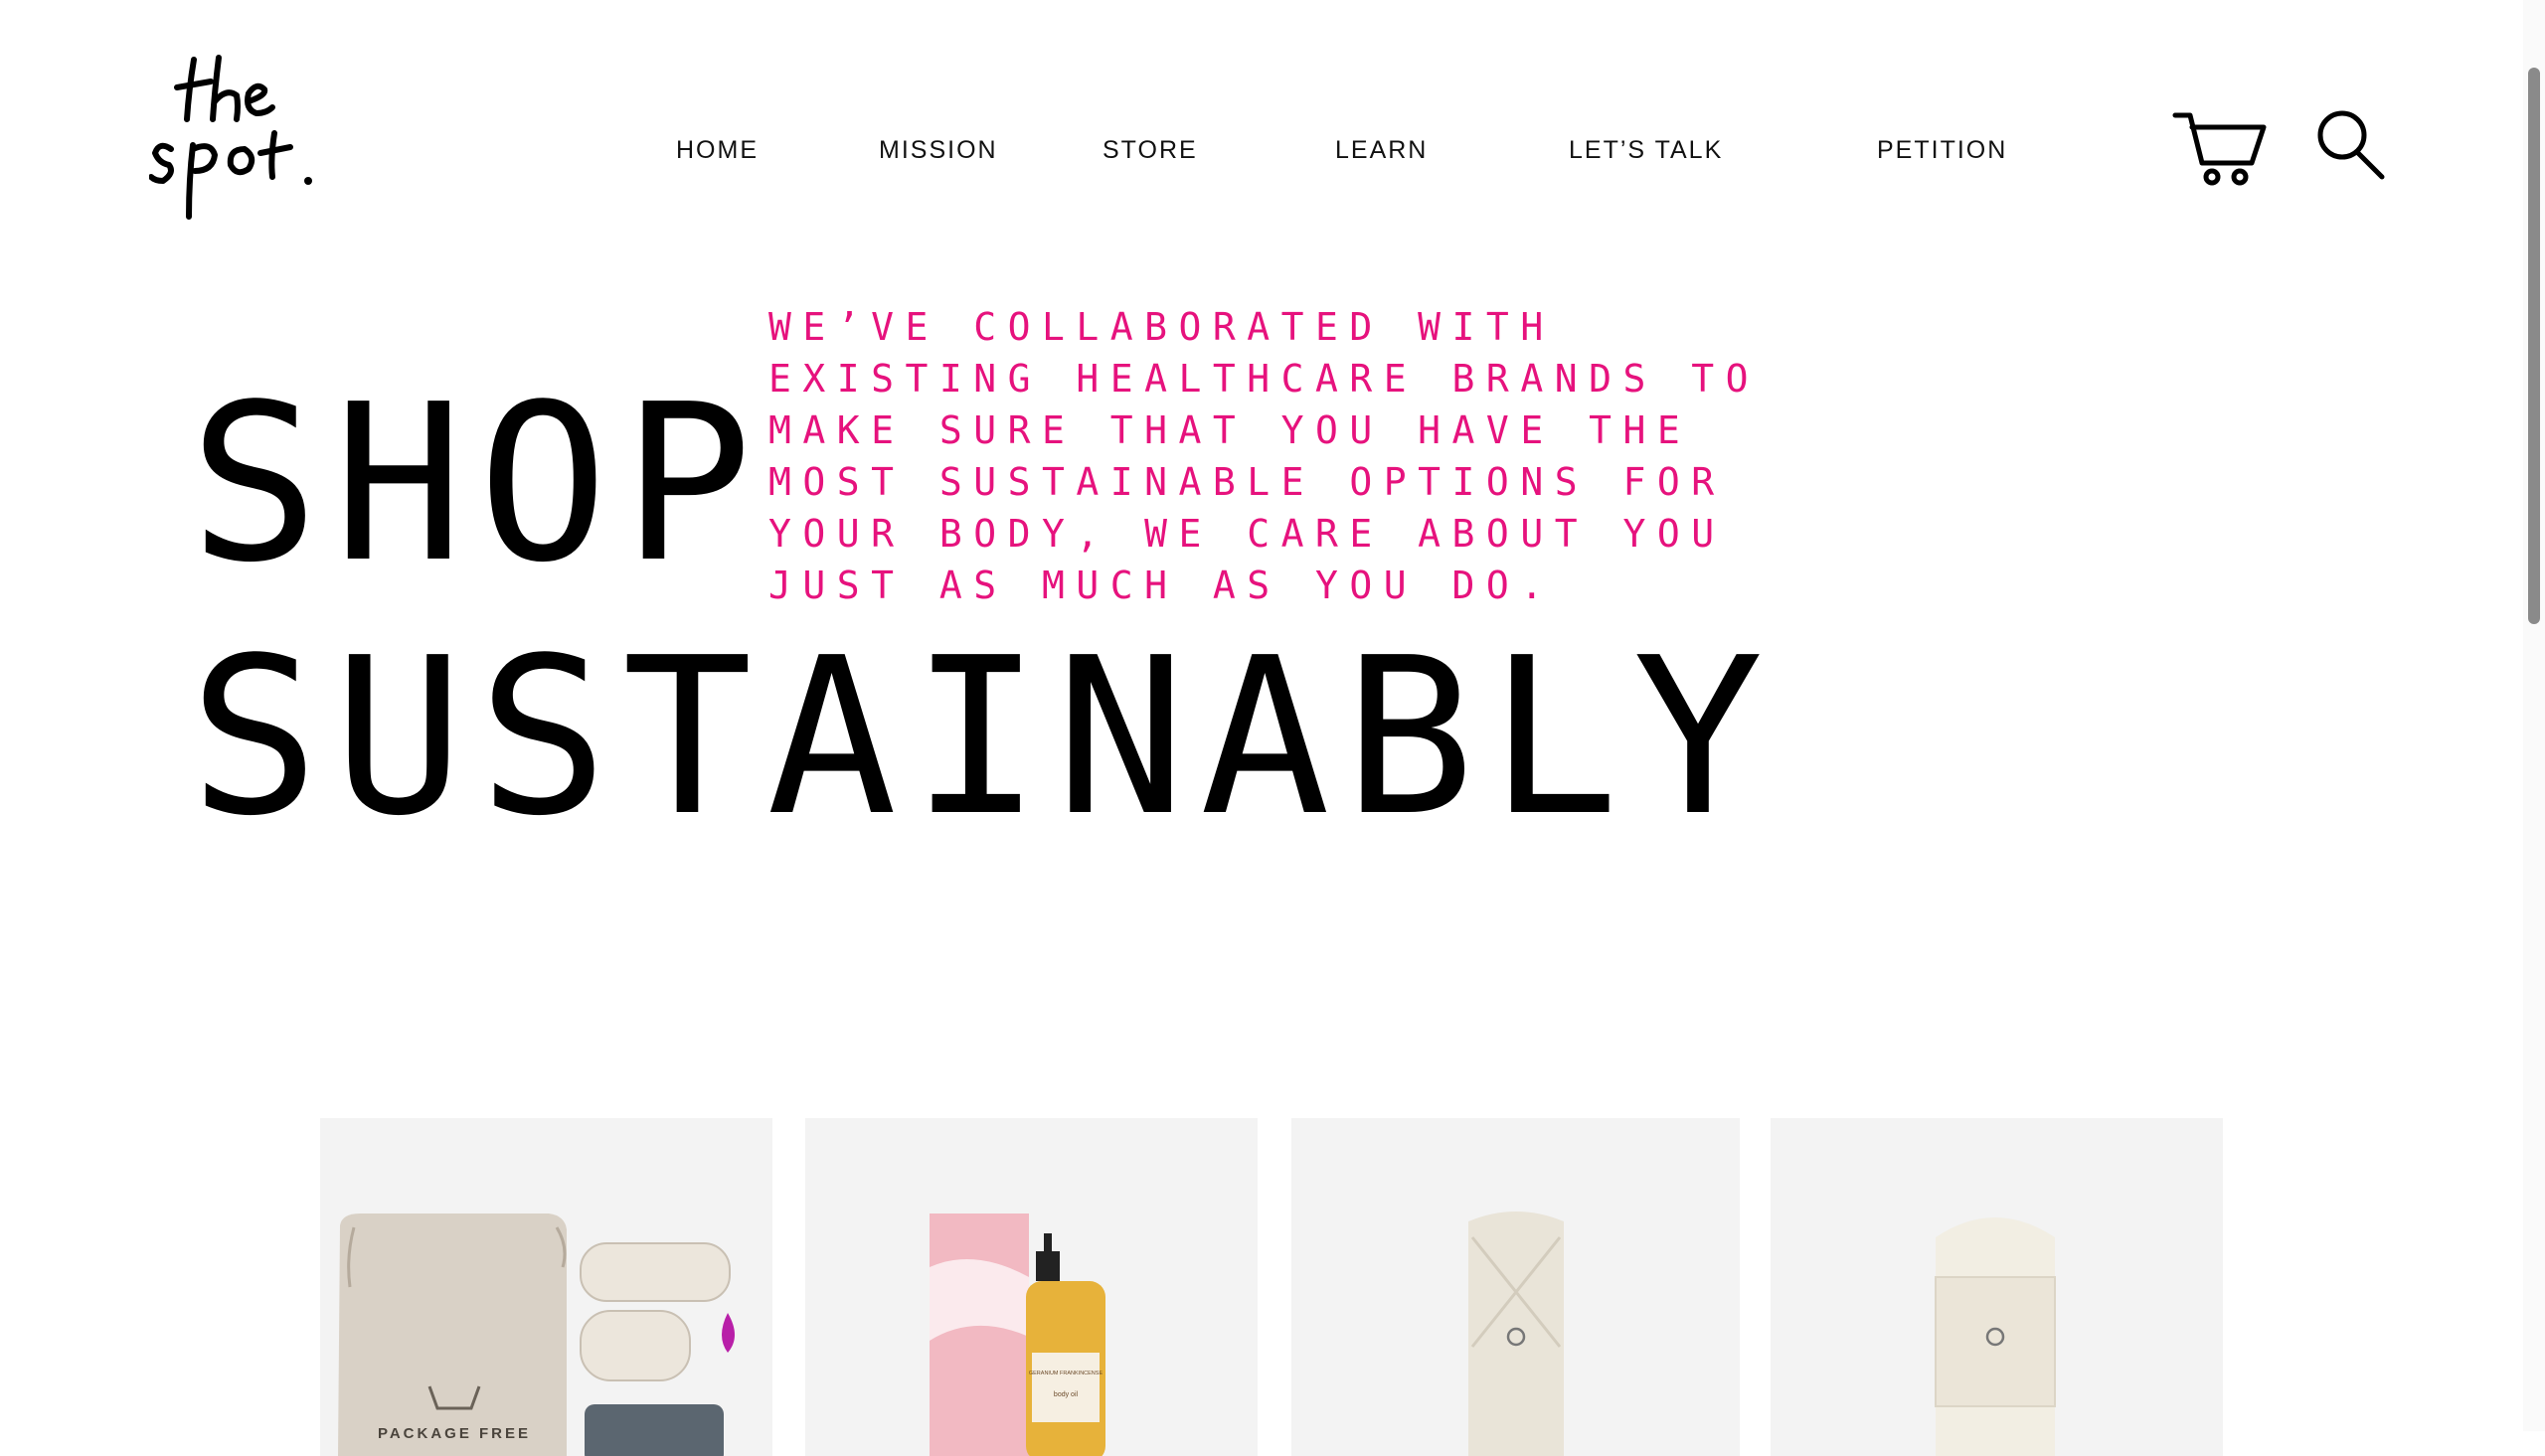 This screenshot has width=2545, height=1456. Describe the element at coordinates (1066, 1373) in the screenshot. I see `product-image-label: GERANIUM FRANKINCENSE` at that location.